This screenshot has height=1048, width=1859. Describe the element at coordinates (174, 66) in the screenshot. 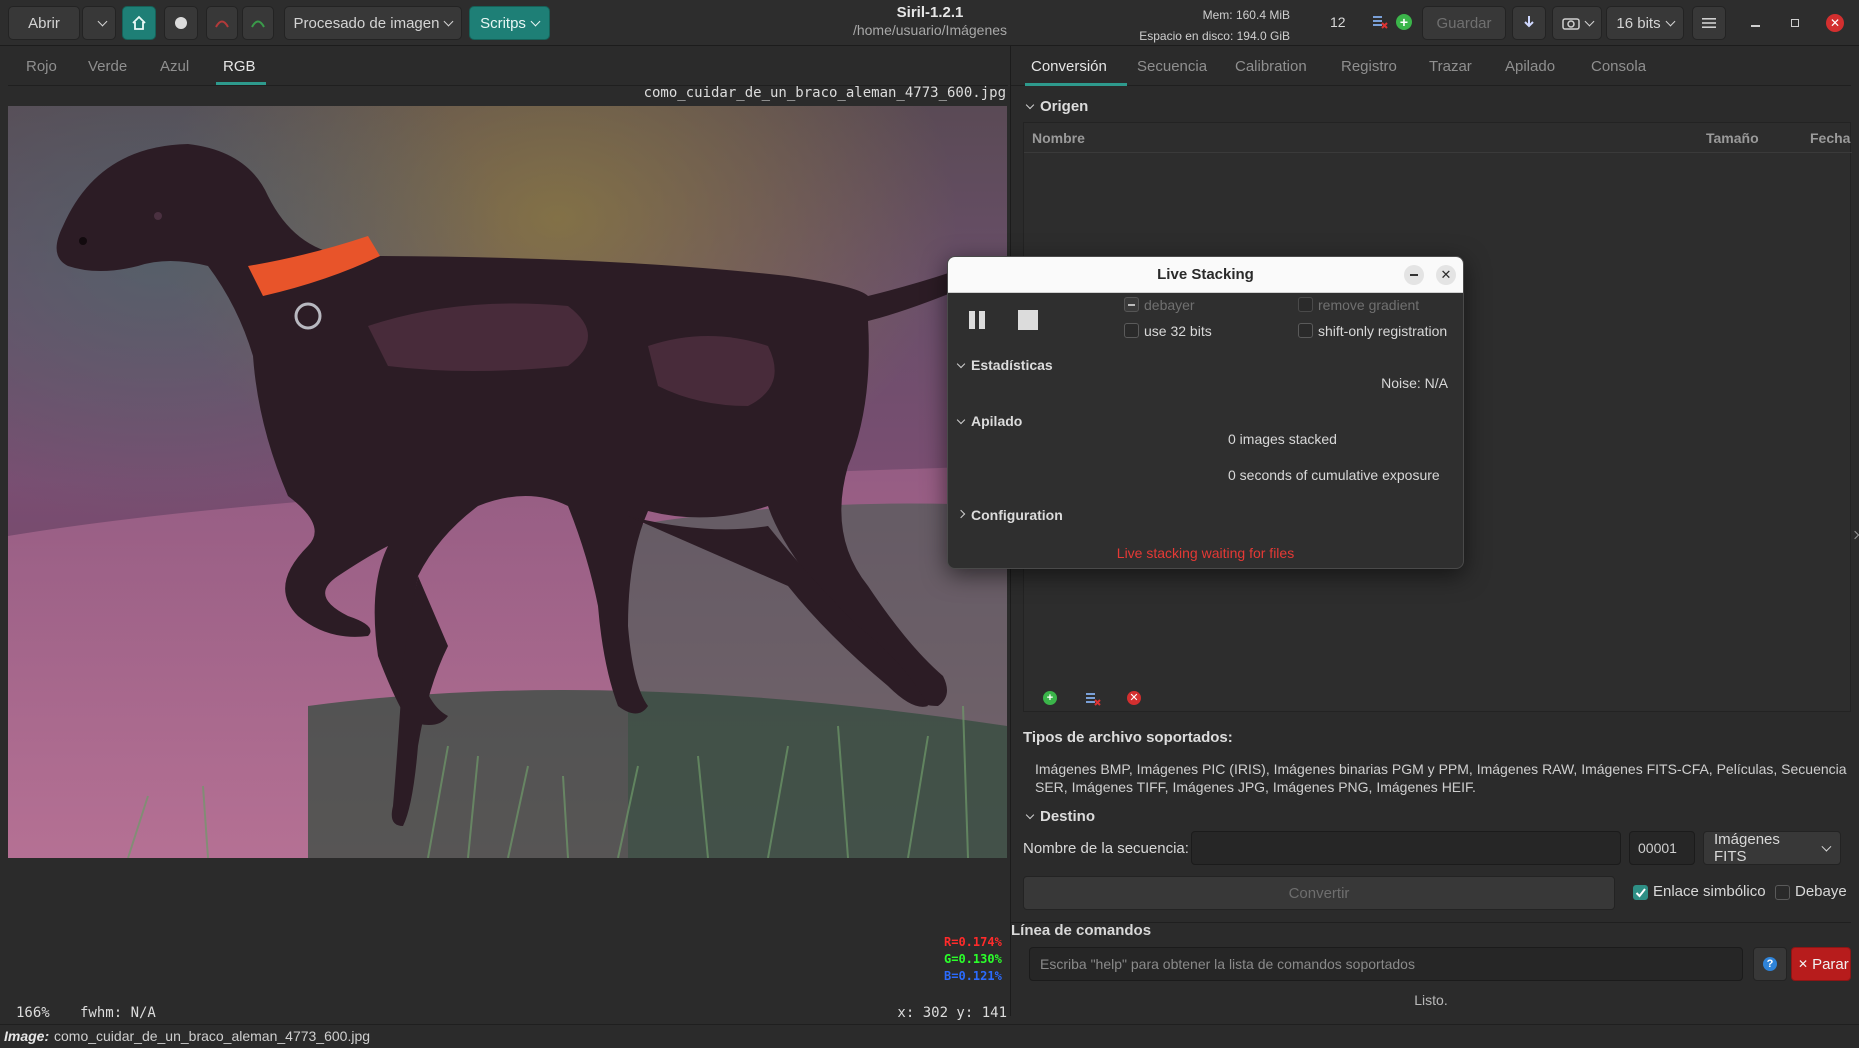

I see `tab-blue: Azul` at that location.